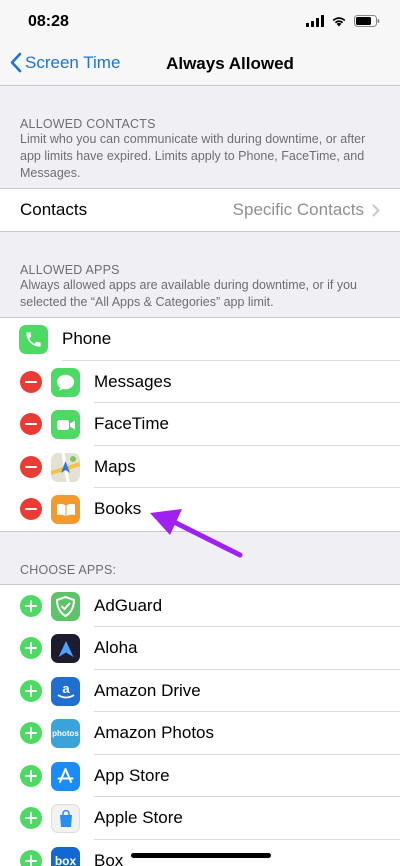 Image resolution: width=400 pixels, height=866 pixels. What do you see at coordinates (66, 688) in the screenshot?
I see `svg-text: a` at bounding box center [66, 688].